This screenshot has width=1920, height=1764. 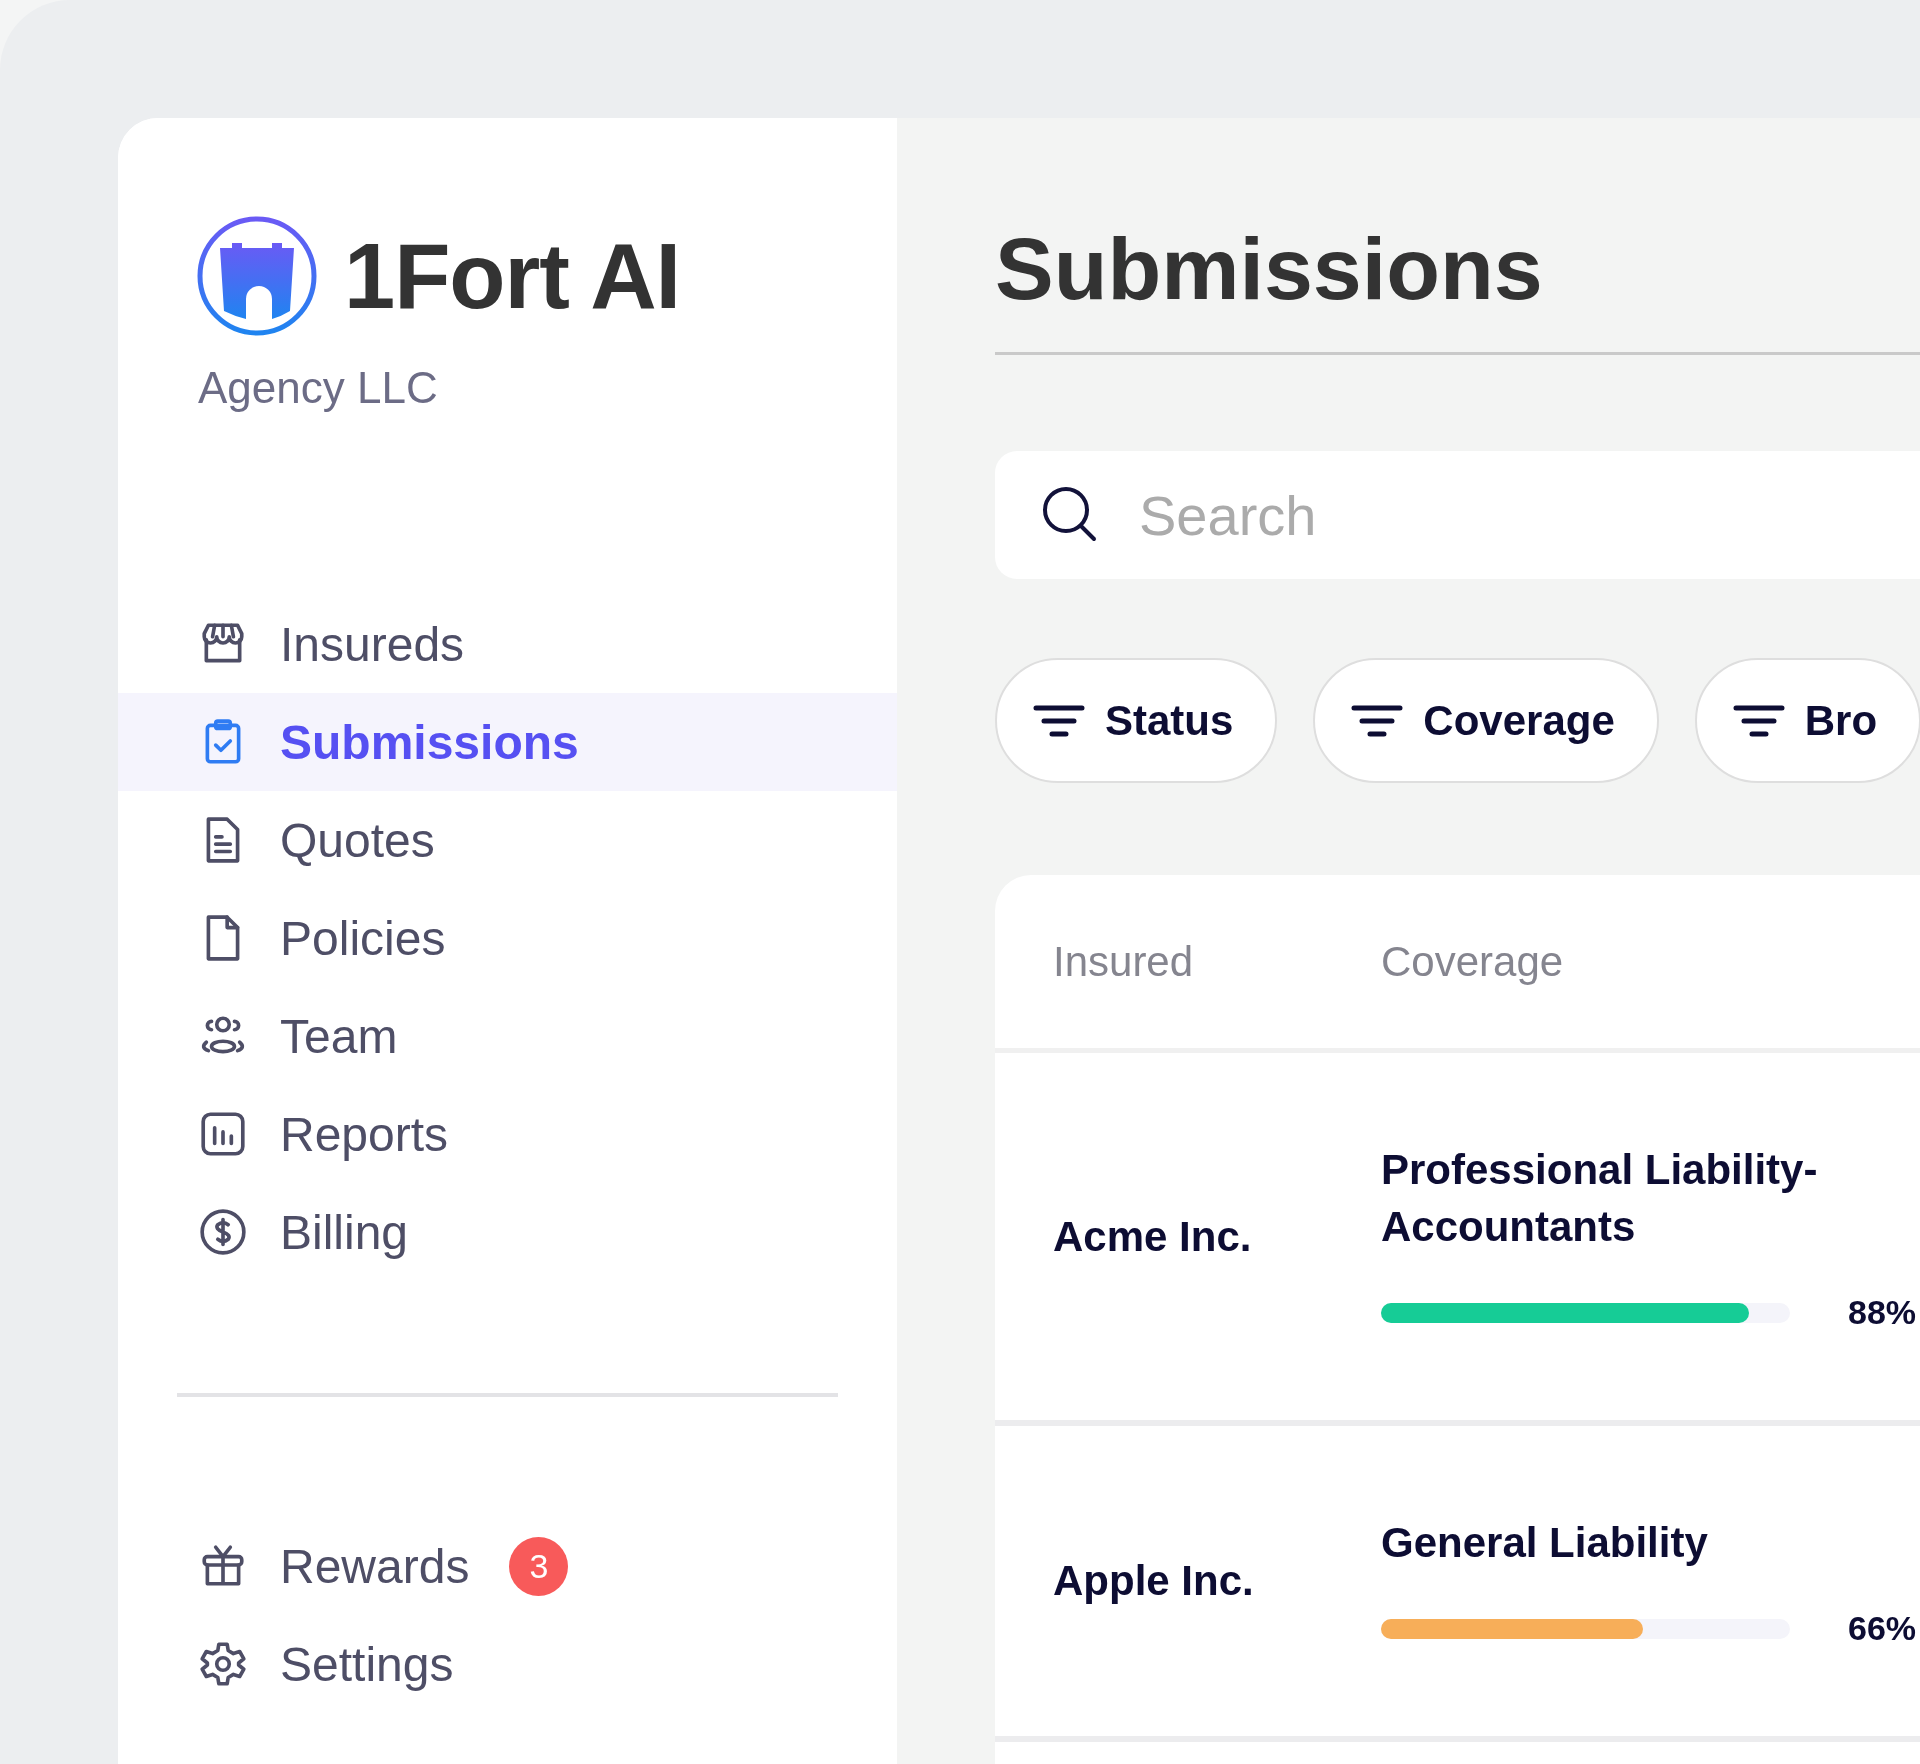 I want to click on column-header: Coverage, so click(x=1473, y=961).